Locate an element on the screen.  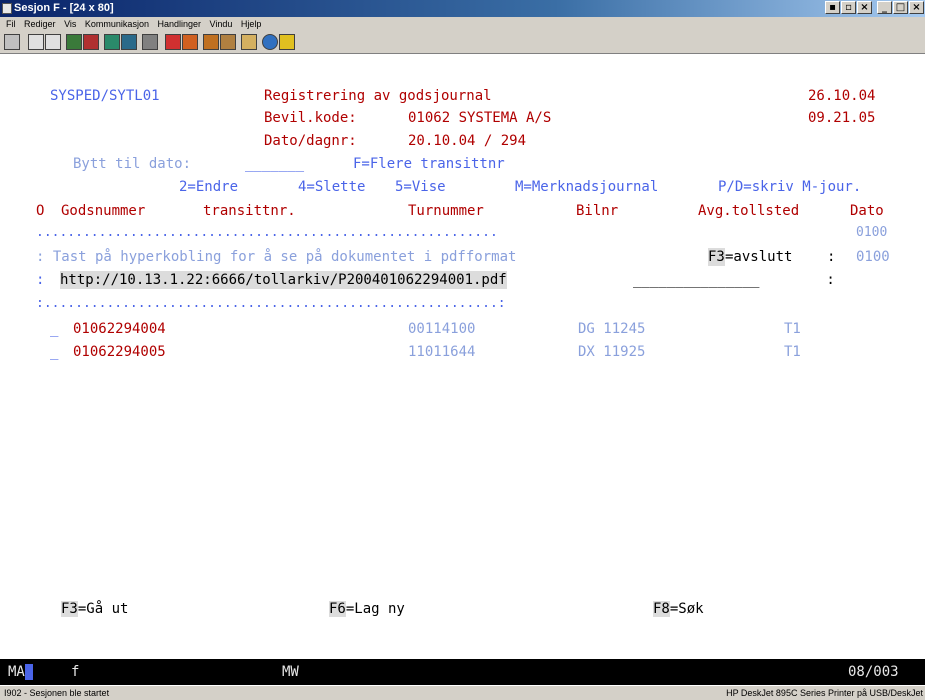
f6-new-button: F6=Lag ny is located at coordinates (367, 609).